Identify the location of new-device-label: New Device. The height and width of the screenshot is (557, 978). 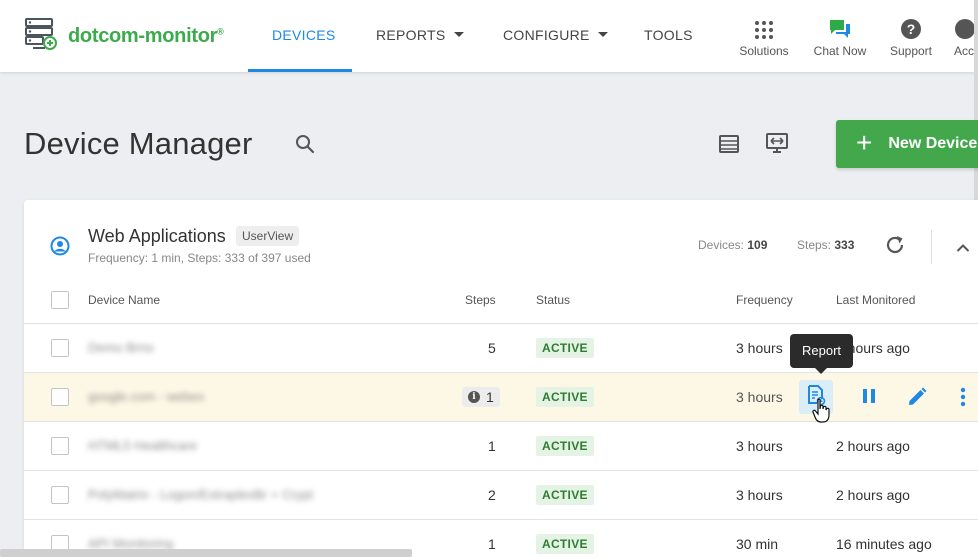
(933, 143).